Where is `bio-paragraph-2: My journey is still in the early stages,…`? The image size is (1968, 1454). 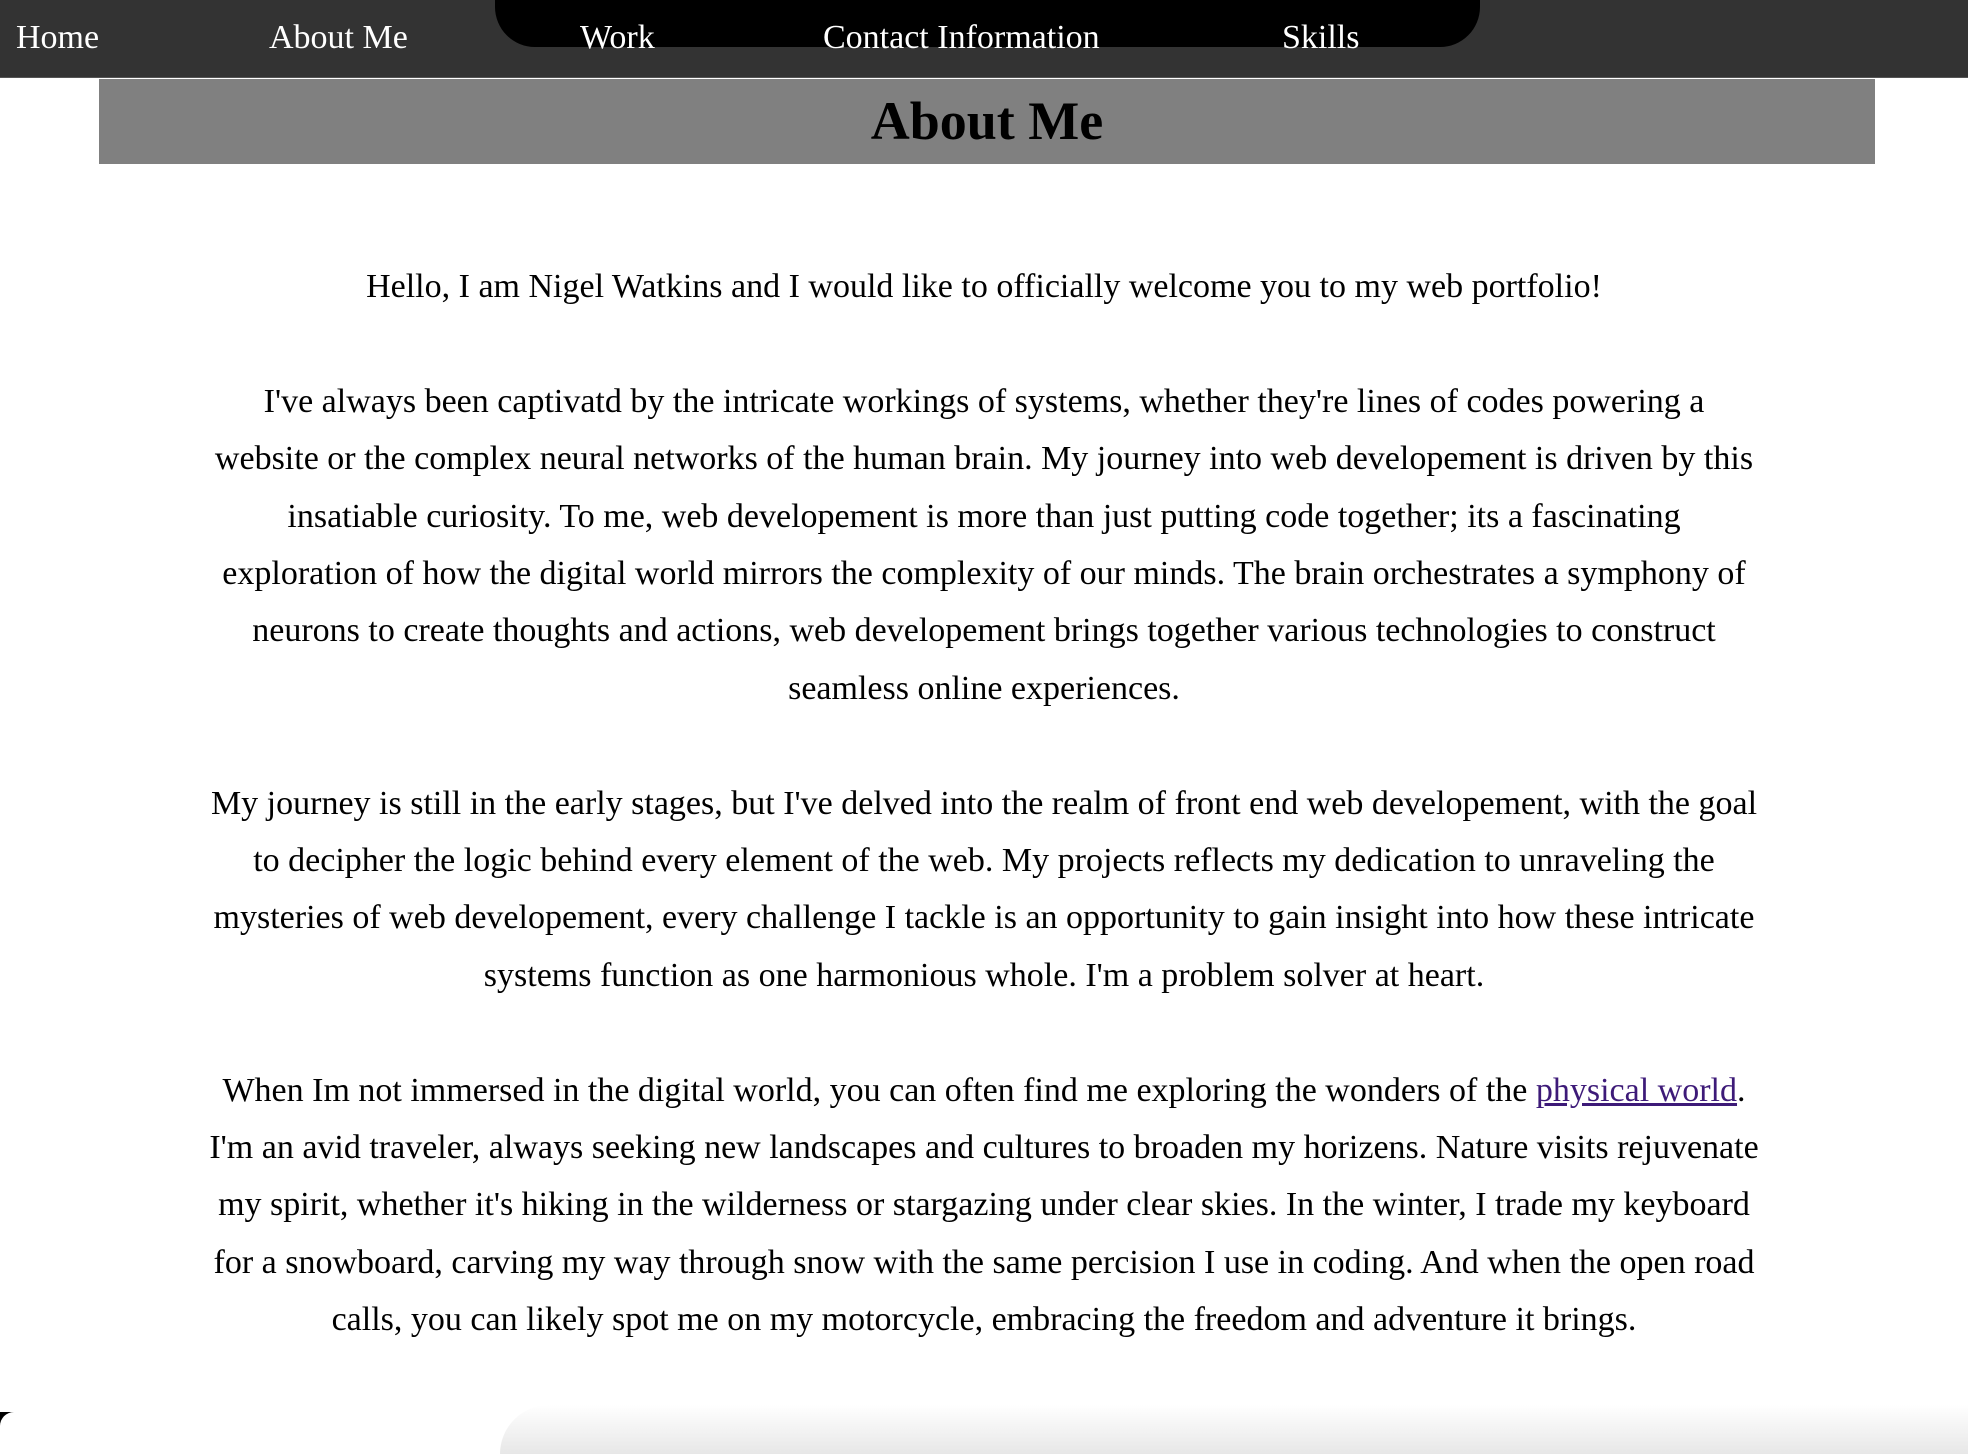 bio-paragraph-2: My journey is still in the early stages,… is located at coordinates (984, 889).